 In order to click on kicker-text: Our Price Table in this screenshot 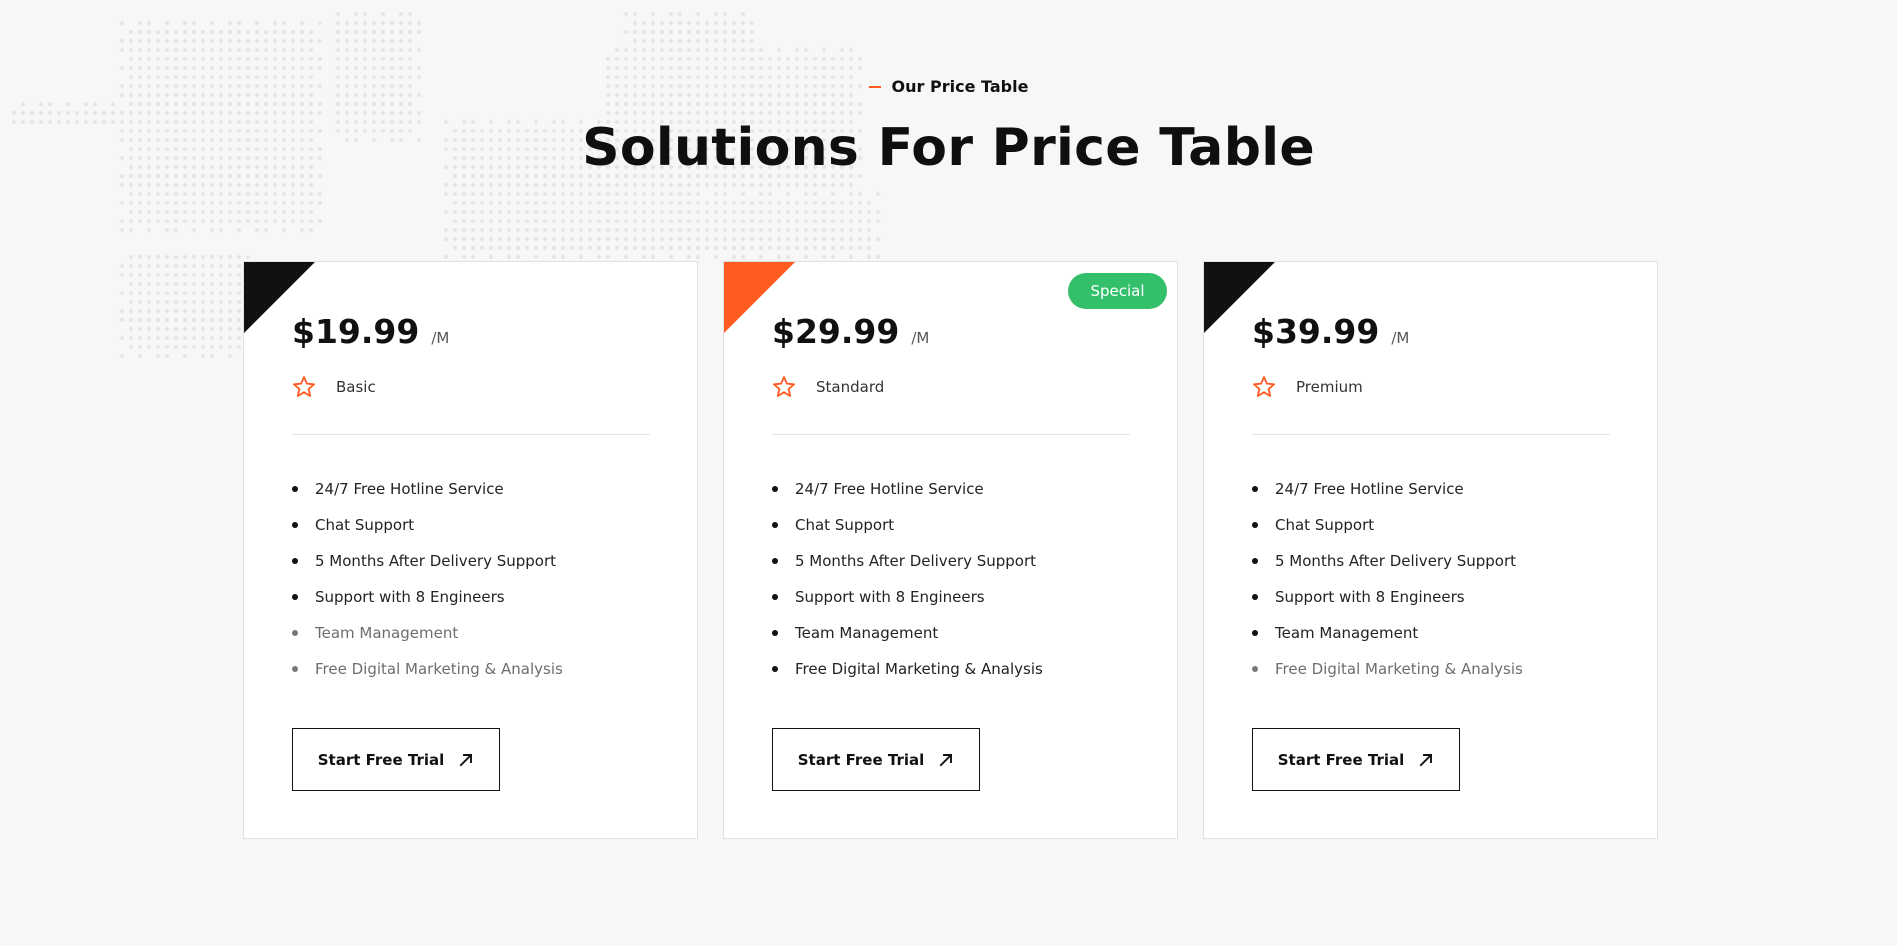, I will do `click(960, 86)`.